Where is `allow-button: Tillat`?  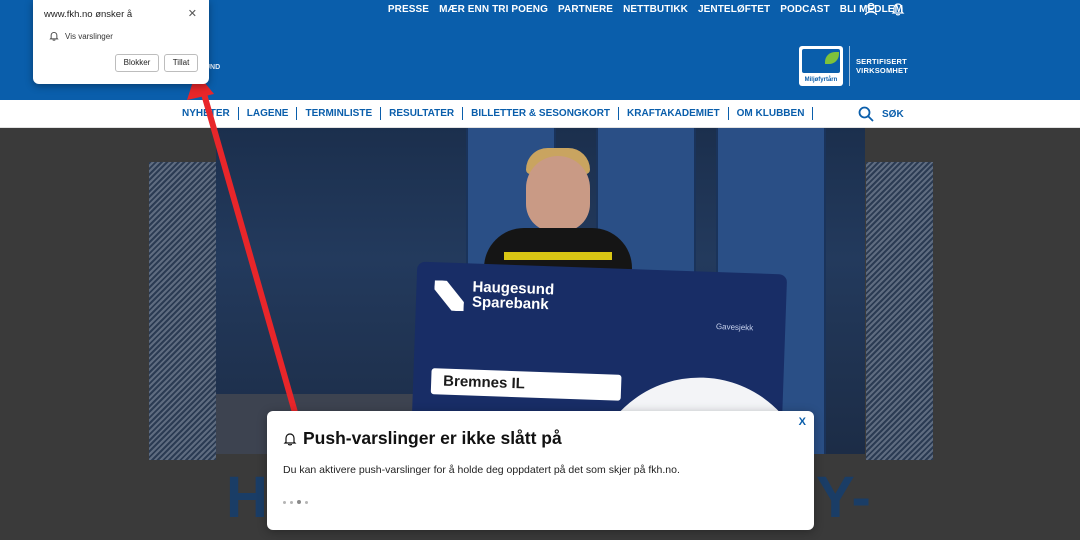 allow-button: Tillat is located at coordinates (181, 63).